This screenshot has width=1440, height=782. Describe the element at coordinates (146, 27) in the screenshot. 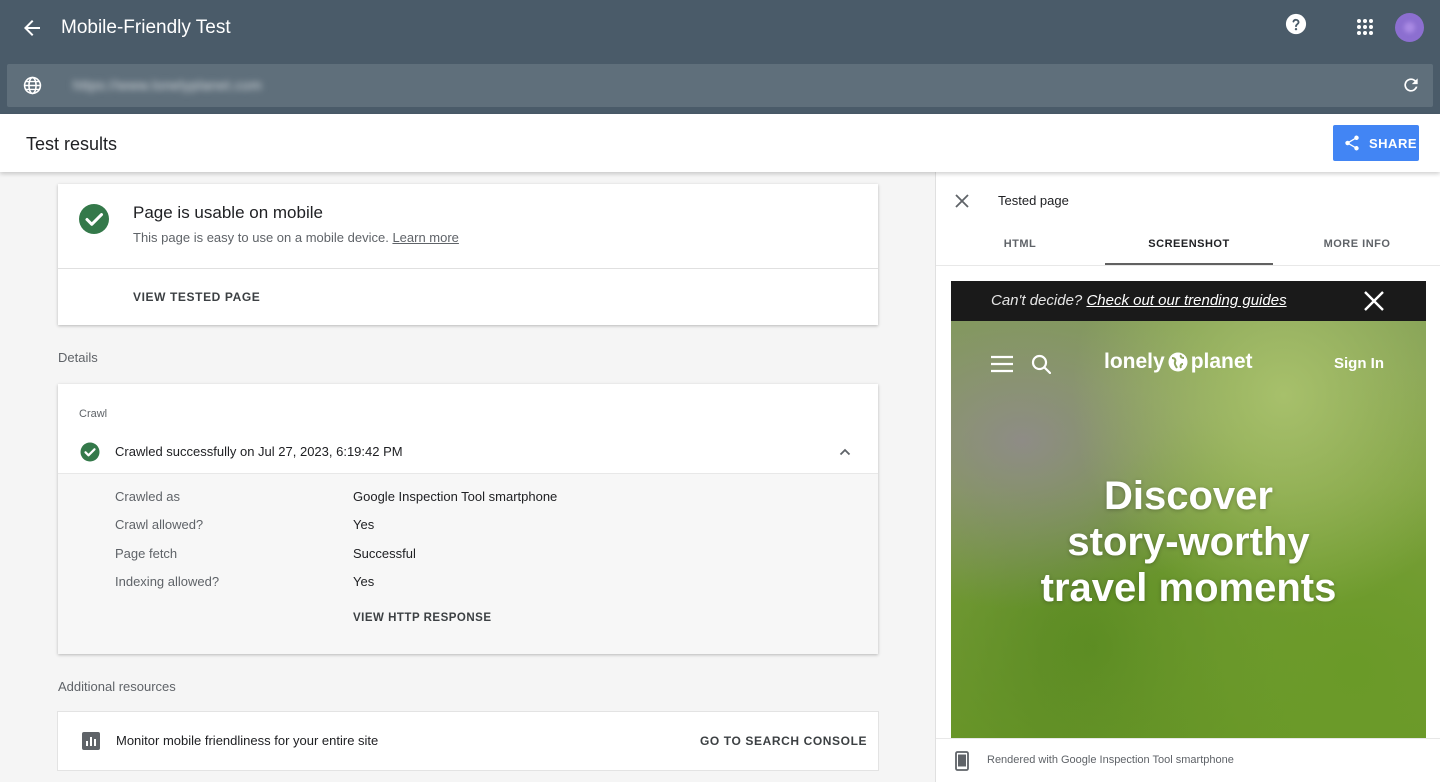

I see `app-title: Mobile-Friendly Test` at that location.